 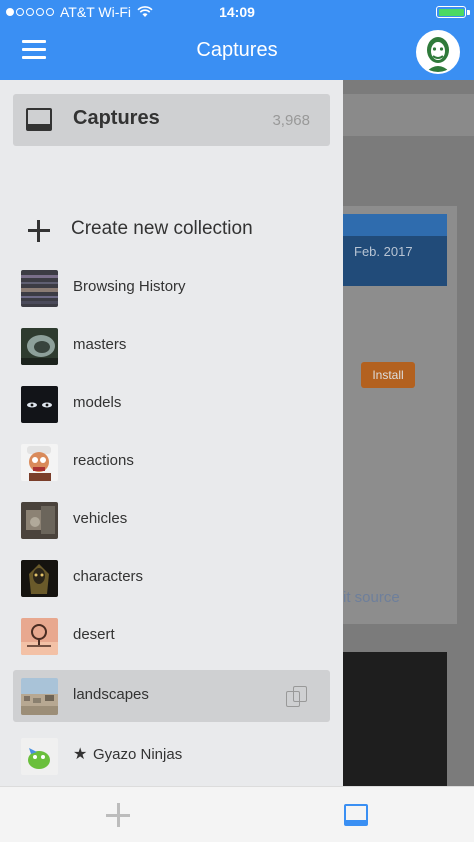 What do you see at coordinates (39, 346) in the screenshot?
I see `masters-thumb` at bounding box center [39, 346].